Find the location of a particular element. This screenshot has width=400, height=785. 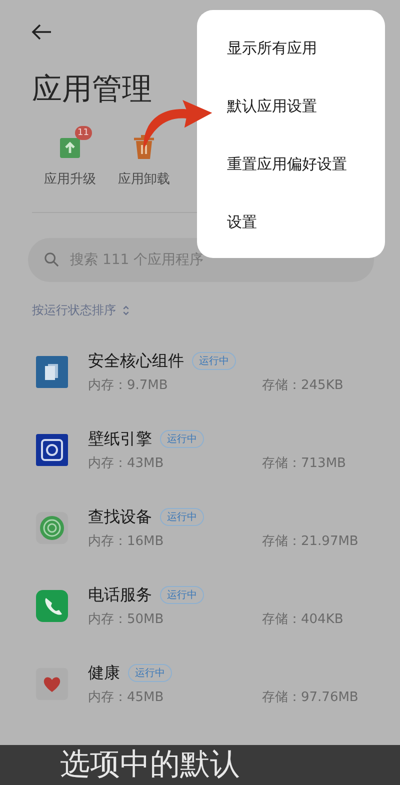

storage-usage: 存储：245KB is located at coordinates (303, 385).